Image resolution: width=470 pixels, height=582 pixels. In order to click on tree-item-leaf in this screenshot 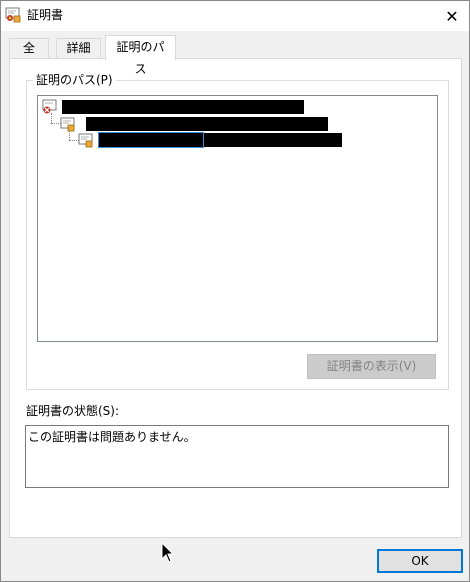, I will do `click(213, 140)`.